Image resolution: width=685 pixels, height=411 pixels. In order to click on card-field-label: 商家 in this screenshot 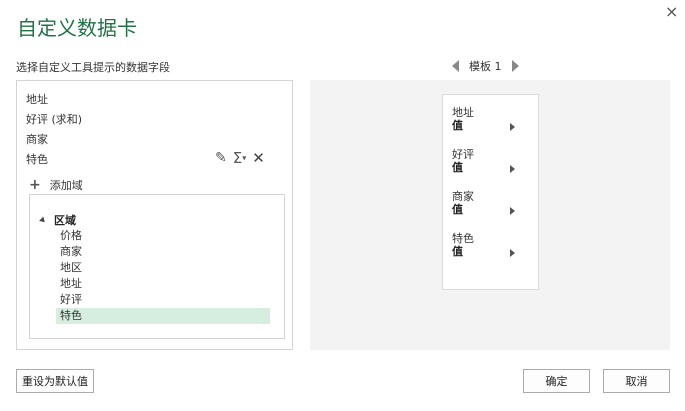, I will do `click(463, 196)`.